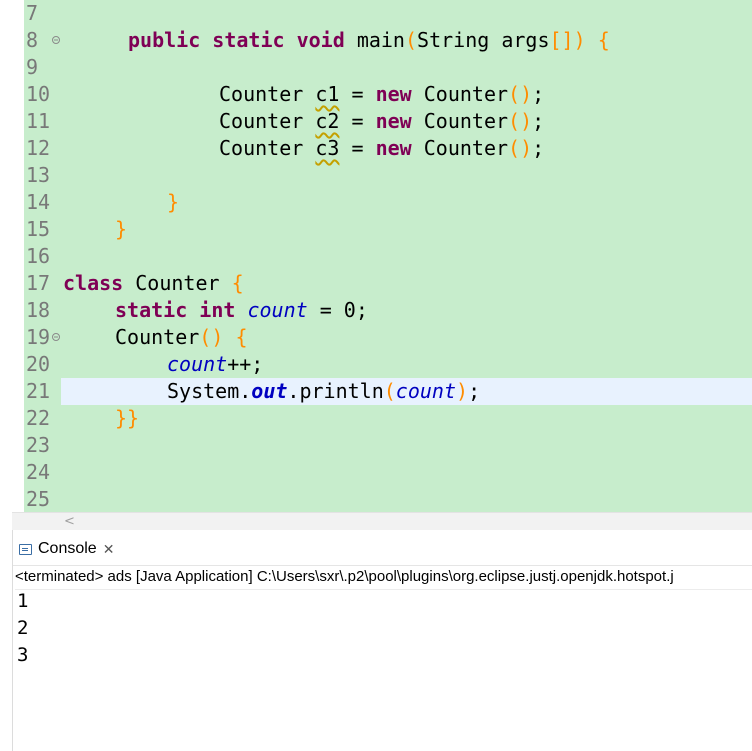  I want to click on code-line-close-brace: }}, so click(127, 418).